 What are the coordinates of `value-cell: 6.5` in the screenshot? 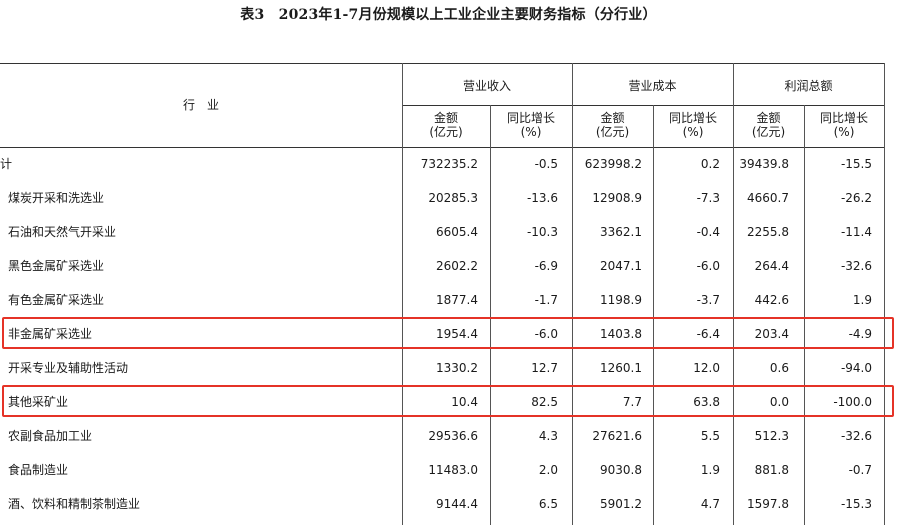 It's located at (548, 504).